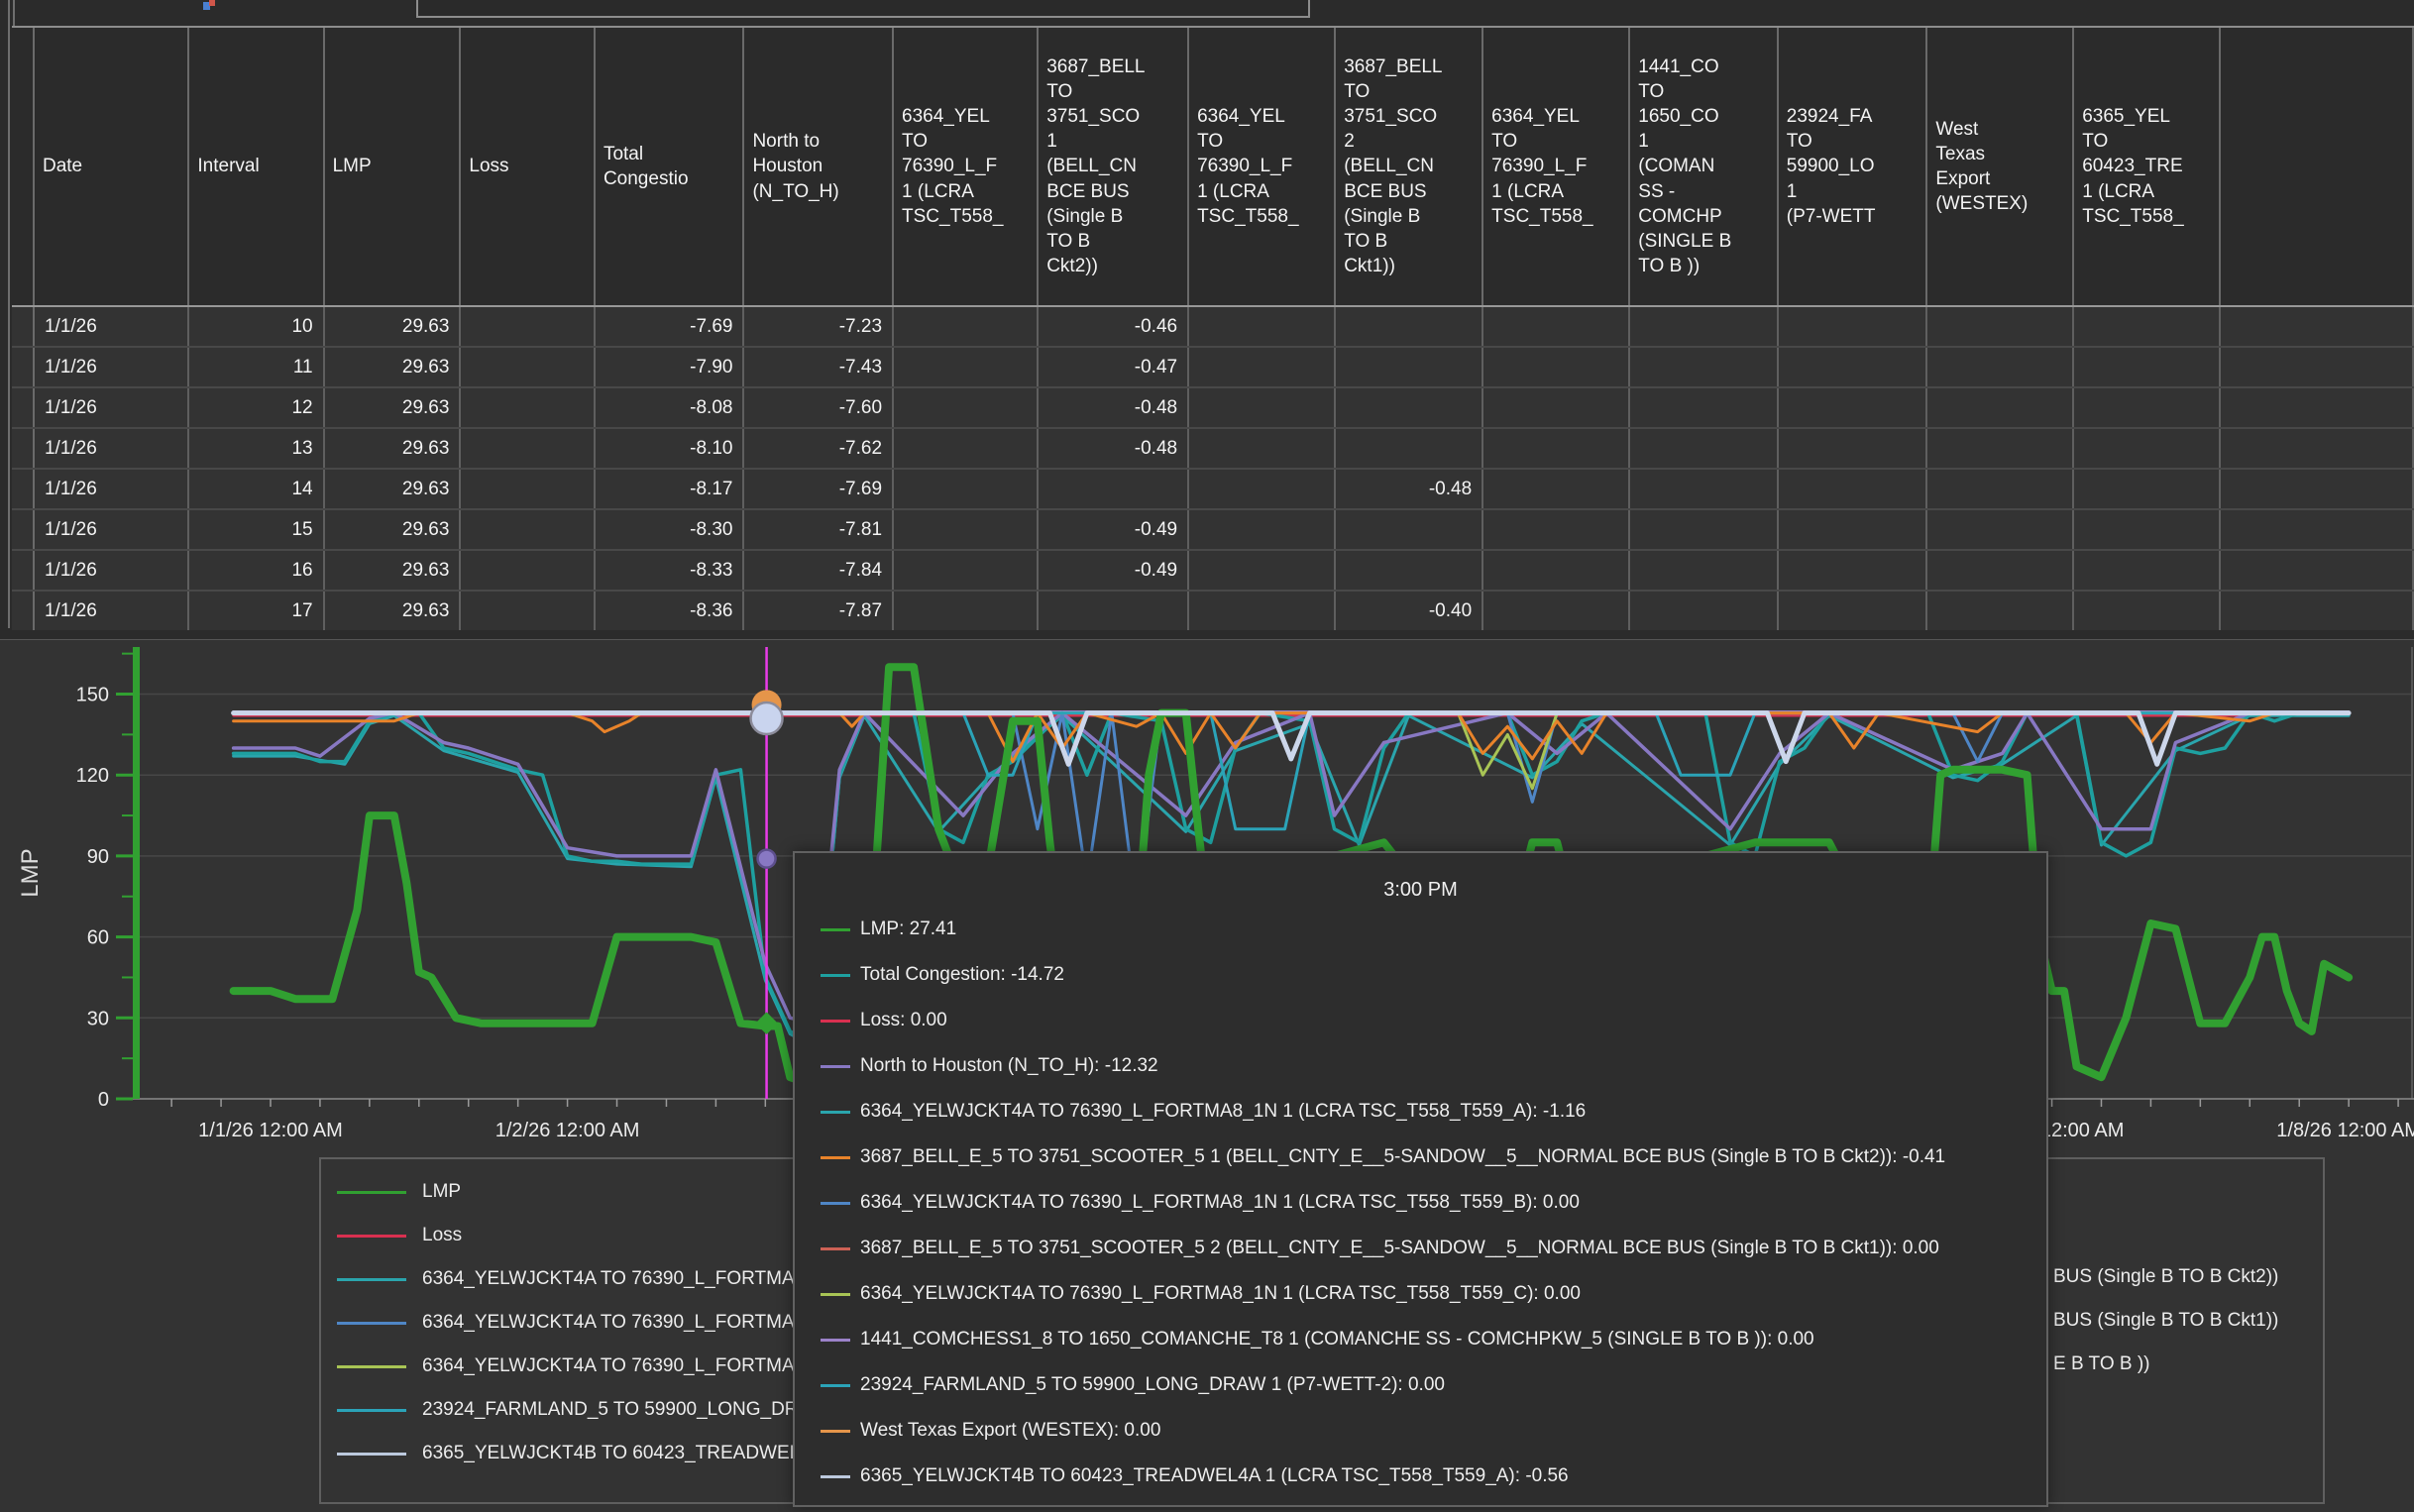 Image resolution: width=2414 pixels, height=1512 pixels. What do you see at coordinates (819, 408) in the screenshot?
I see `table-cell: -7.60` at bounding box center [819, 408].